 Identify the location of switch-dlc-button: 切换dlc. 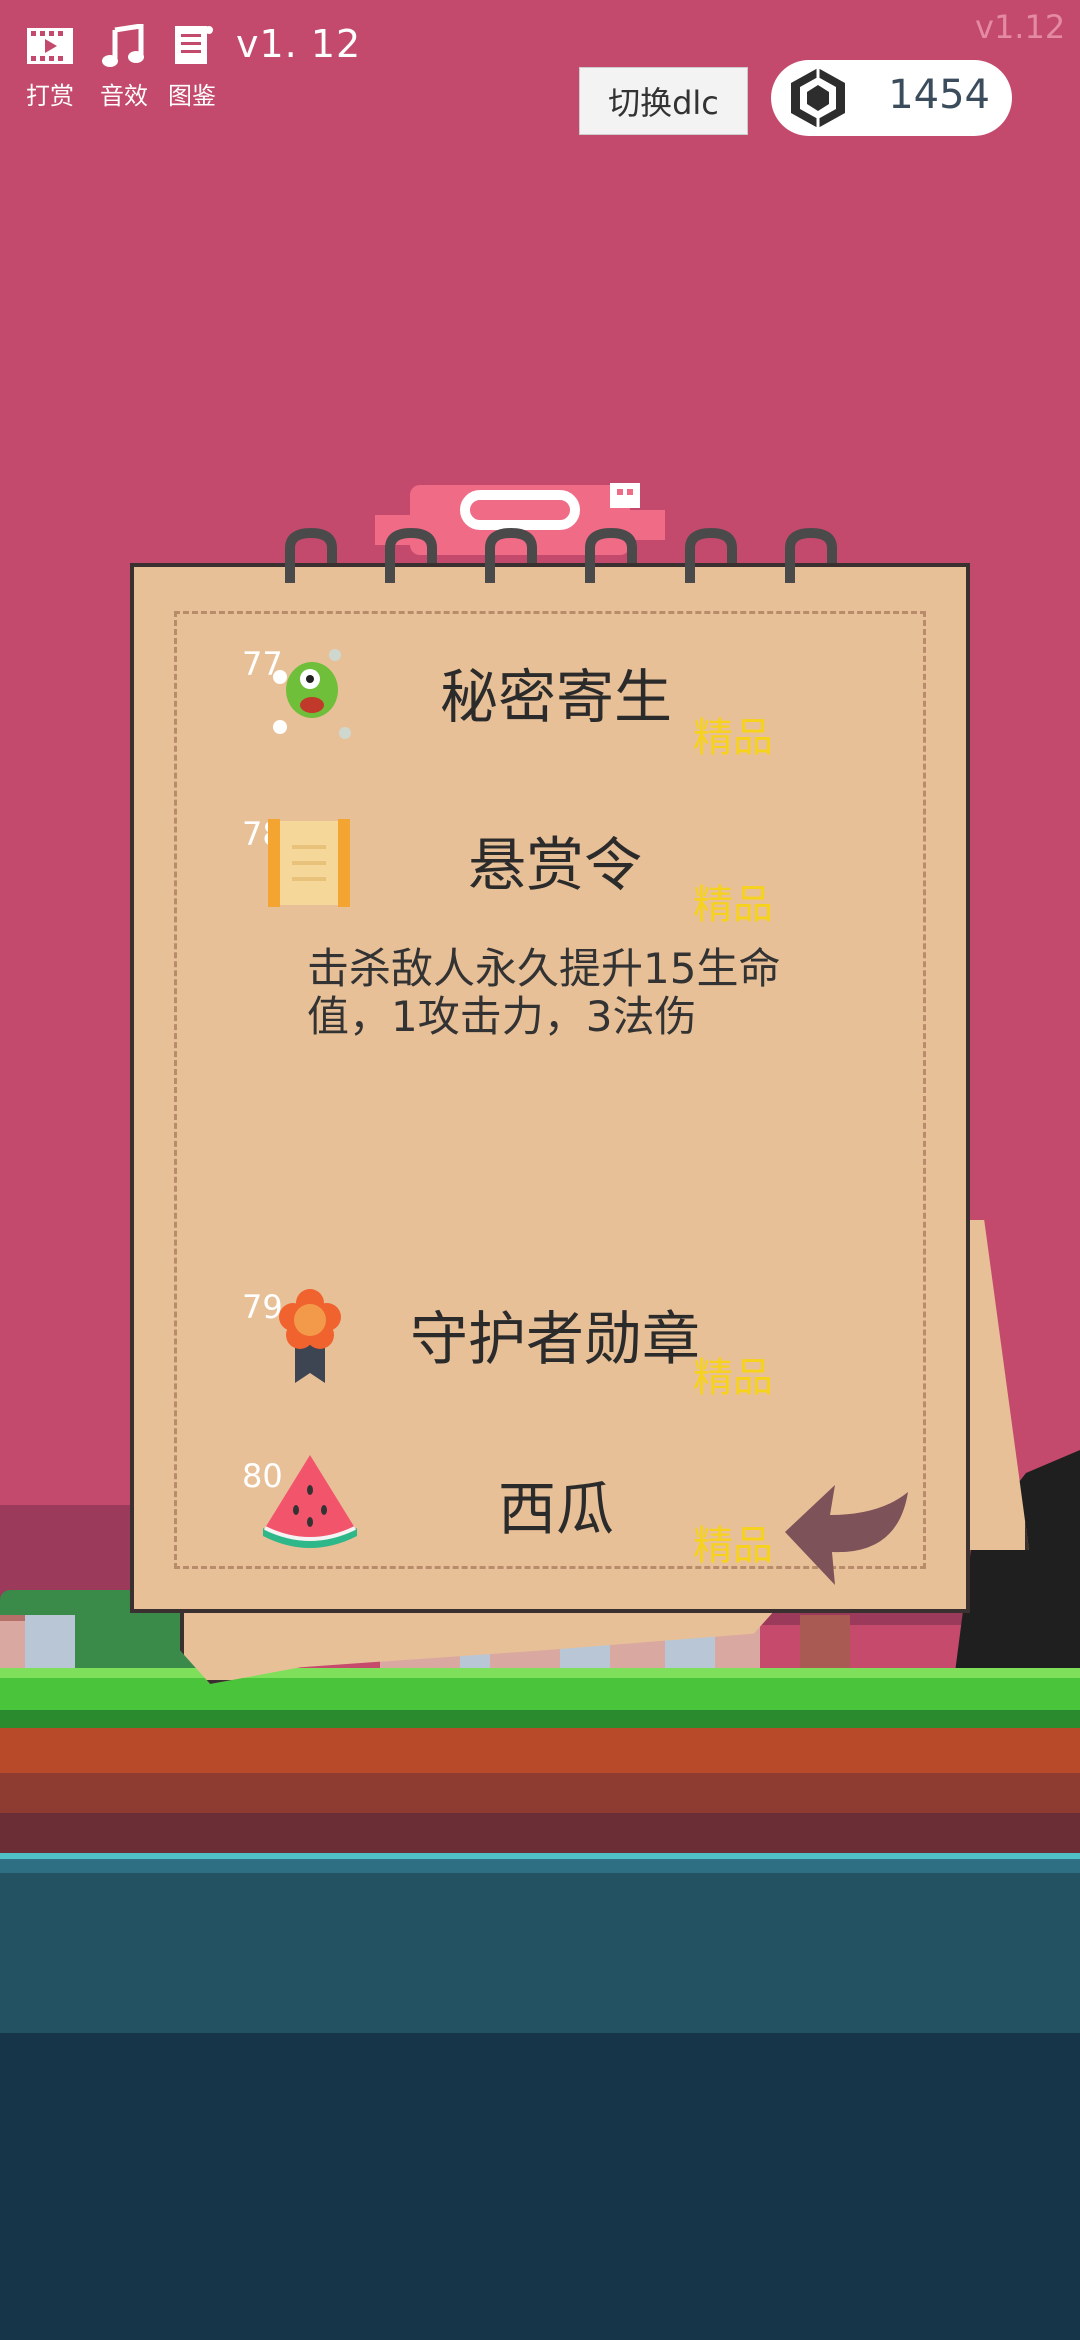
(663, 101).